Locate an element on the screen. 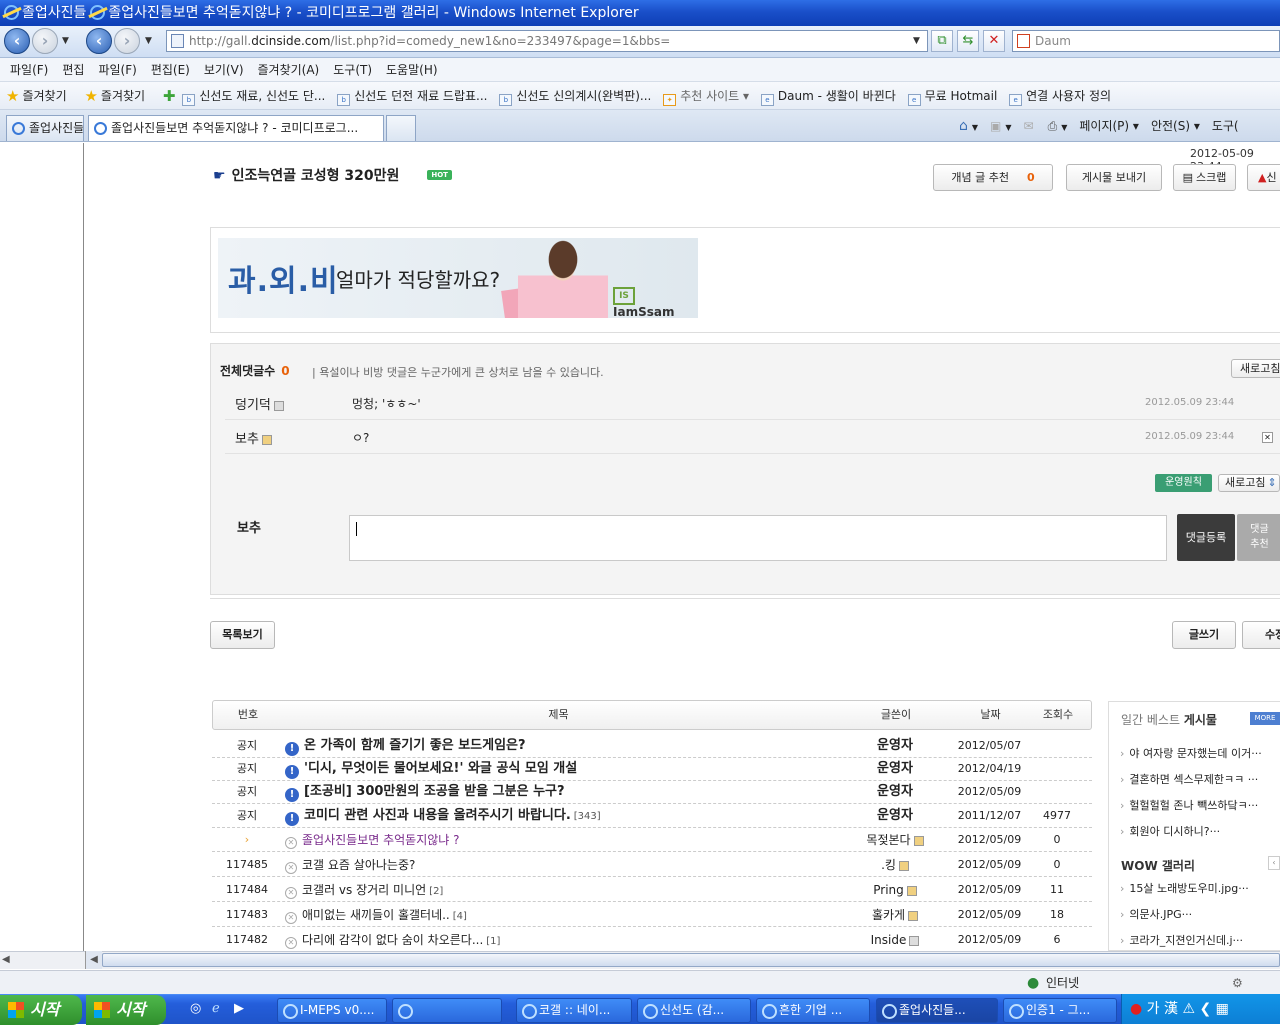  add-favorite-icon: ✚ is located at coordinates (169, 96).